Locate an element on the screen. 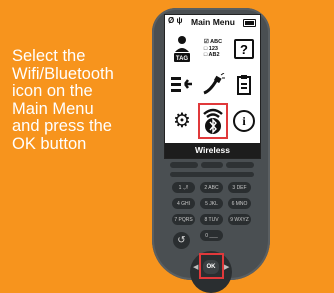 The width and height of the screenshot is (334, 293). key-1: 1 .,/! is located at coordinates (183, 187).